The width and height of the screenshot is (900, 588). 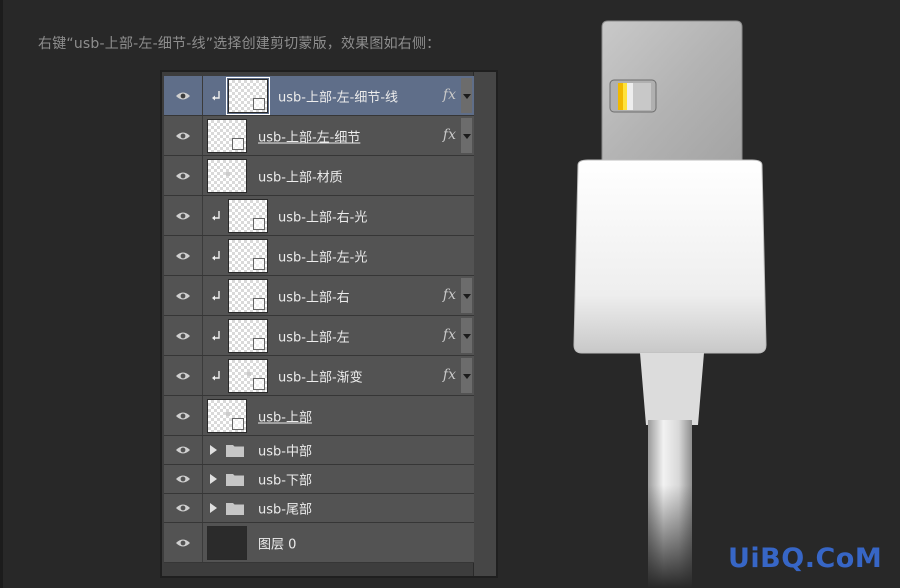 I want to click on layer-row: usb-上部-左-细节 fx, so click(x=319, y=136).